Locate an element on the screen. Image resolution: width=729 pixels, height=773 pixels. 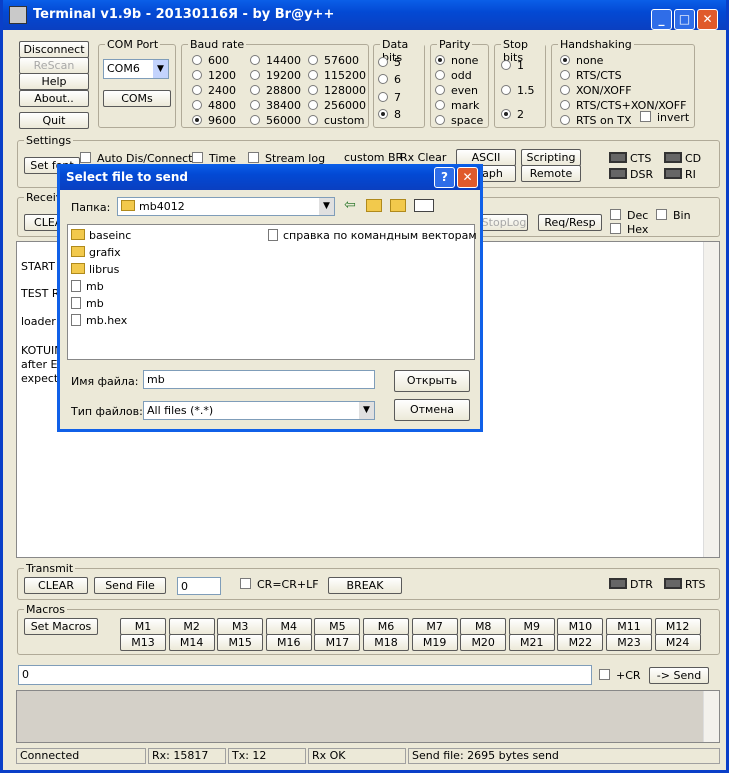
macro-button-m18: M18 is located at coordinates (386, 642).